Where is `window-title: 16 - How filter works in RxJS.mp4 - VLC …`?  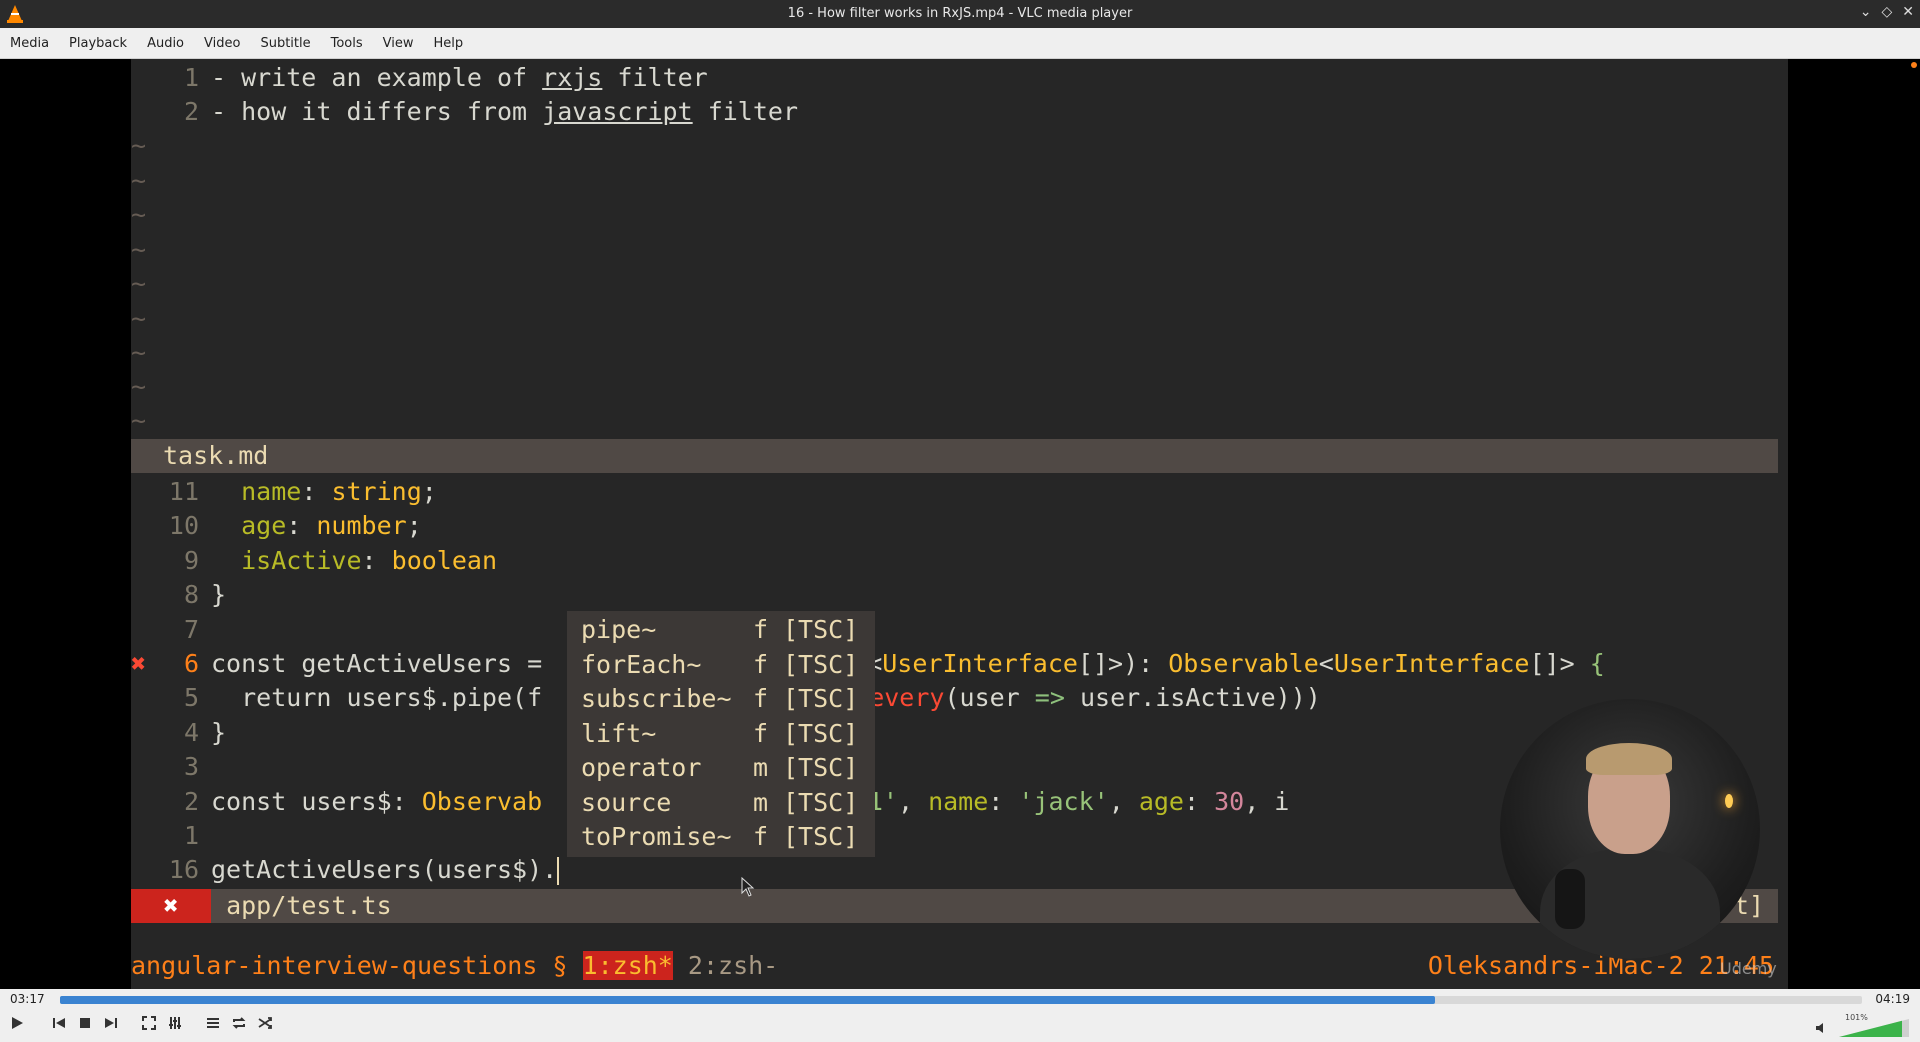
window-title: 16 - How filter works in RxJS.mp4 - VLC … is located at coordinates (960, 13).